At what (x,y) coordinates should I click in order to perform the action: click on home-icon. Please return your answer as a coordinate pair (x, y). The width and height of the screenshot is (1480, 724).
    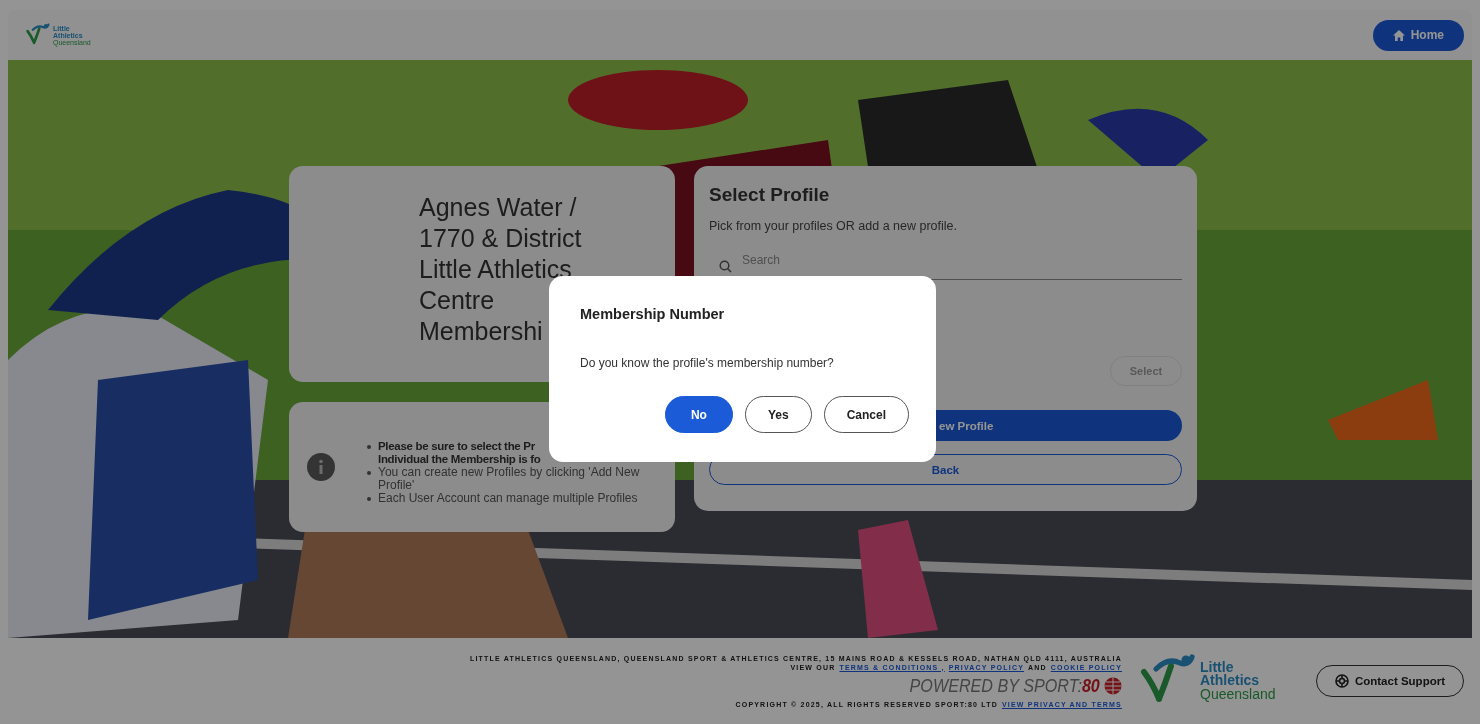
    Looking at the image, I should click on (1398, 35).